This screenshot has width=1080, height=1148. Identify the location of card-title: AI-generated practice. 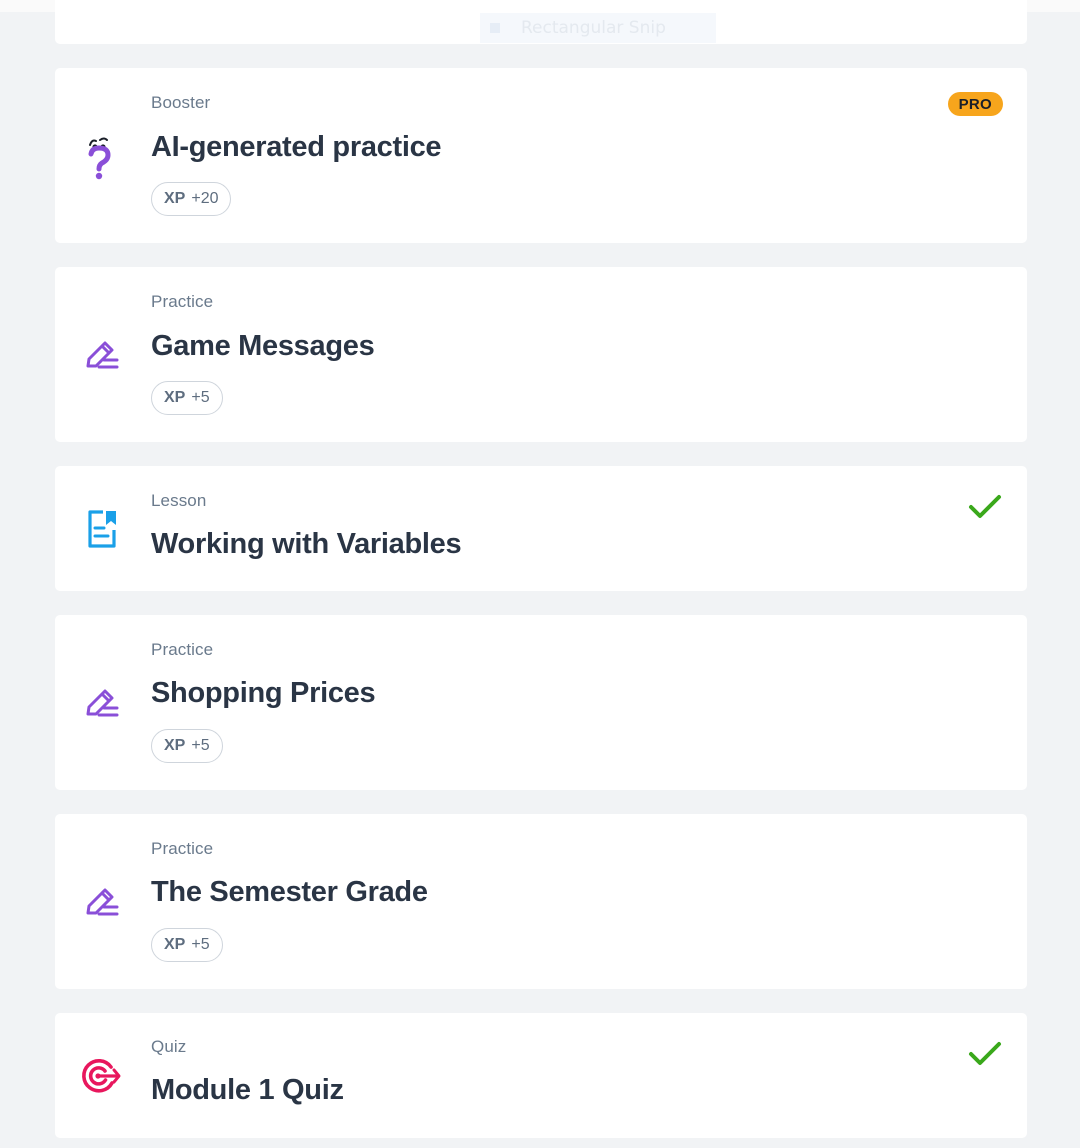
(296, 147).